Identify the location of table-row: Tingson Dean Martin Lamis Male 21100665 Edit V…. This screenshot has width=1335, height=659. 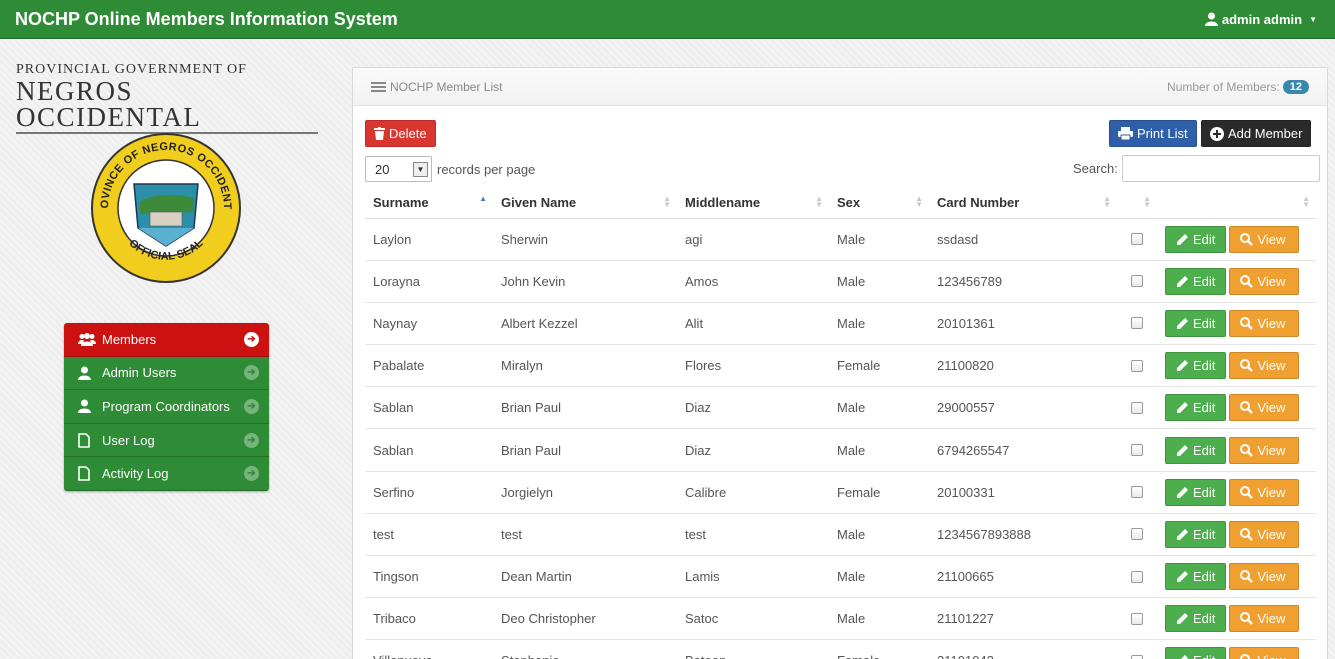
(840, 577).